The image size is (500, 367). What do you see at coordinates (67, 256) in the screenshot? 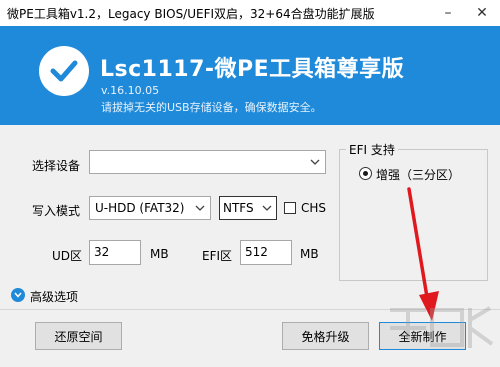
I see `ud-label: UD区` at bounding box center [67, 256].